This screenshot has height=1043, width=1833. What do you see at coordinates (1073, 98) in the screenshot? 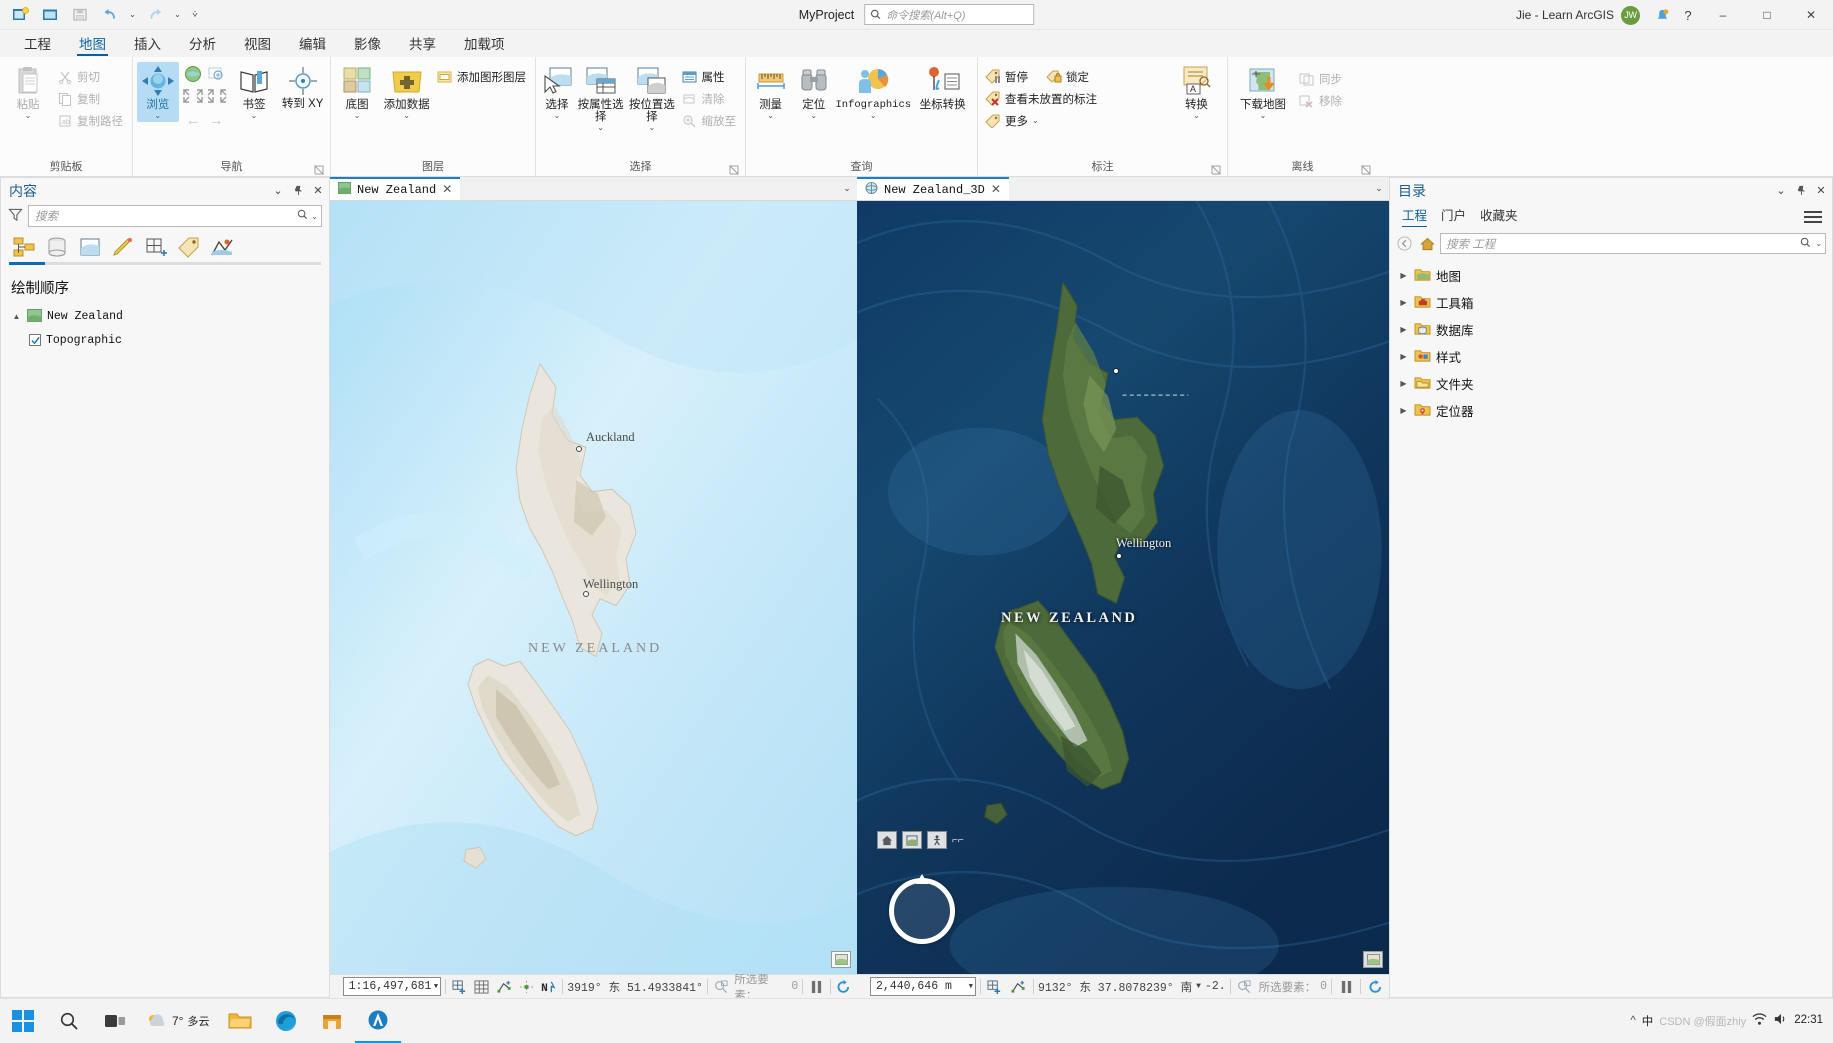
I see `view-unplaced-labels-button: 查看未放置的标注` at bounding box center [1073, 98].